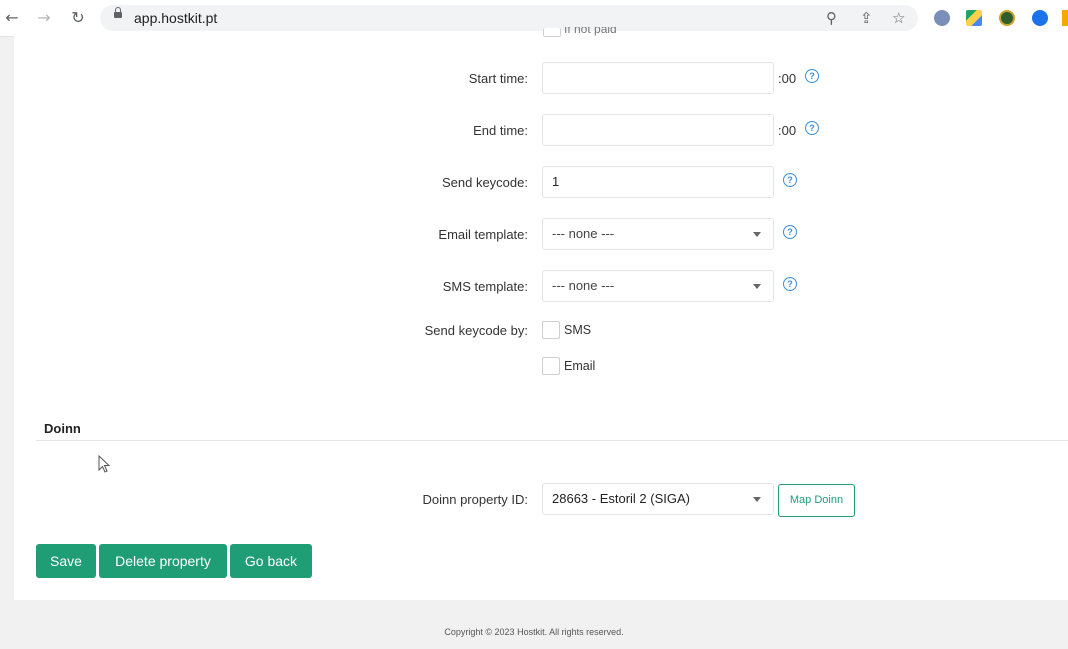 Image resolution: width=1068 pixels, height=649 pixels. What do you see at coordinates (621, 498) in the screenshot?
I see `doinn-property-value: 28663 - Estoril 2 (SIGA)` at bounding box center [621, 498].